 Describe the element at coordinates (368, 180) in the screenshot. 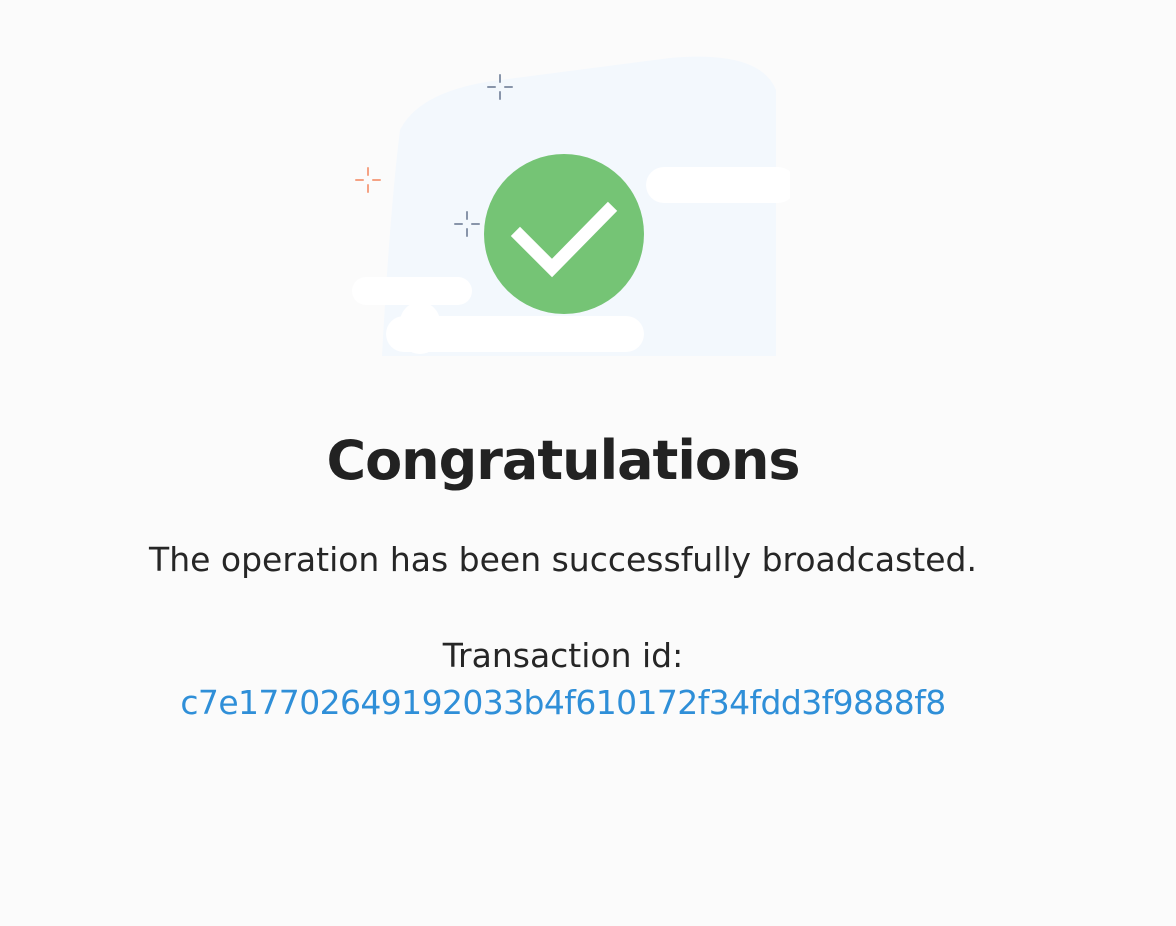

I see `sparkle-icon` at that location.